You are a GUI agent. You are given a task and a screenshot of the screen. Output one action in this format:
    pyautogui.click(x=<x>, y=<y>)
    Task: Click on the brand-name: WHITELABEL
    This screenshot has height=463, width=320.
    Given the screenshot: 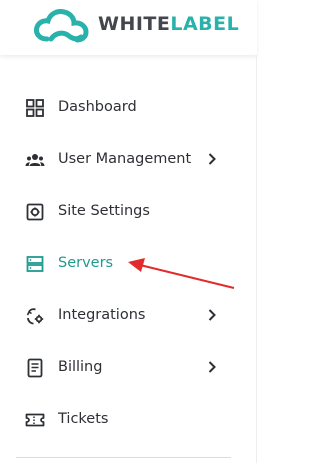 What is the action you would take?
    pyautogui.click(x=168, y=24)
    